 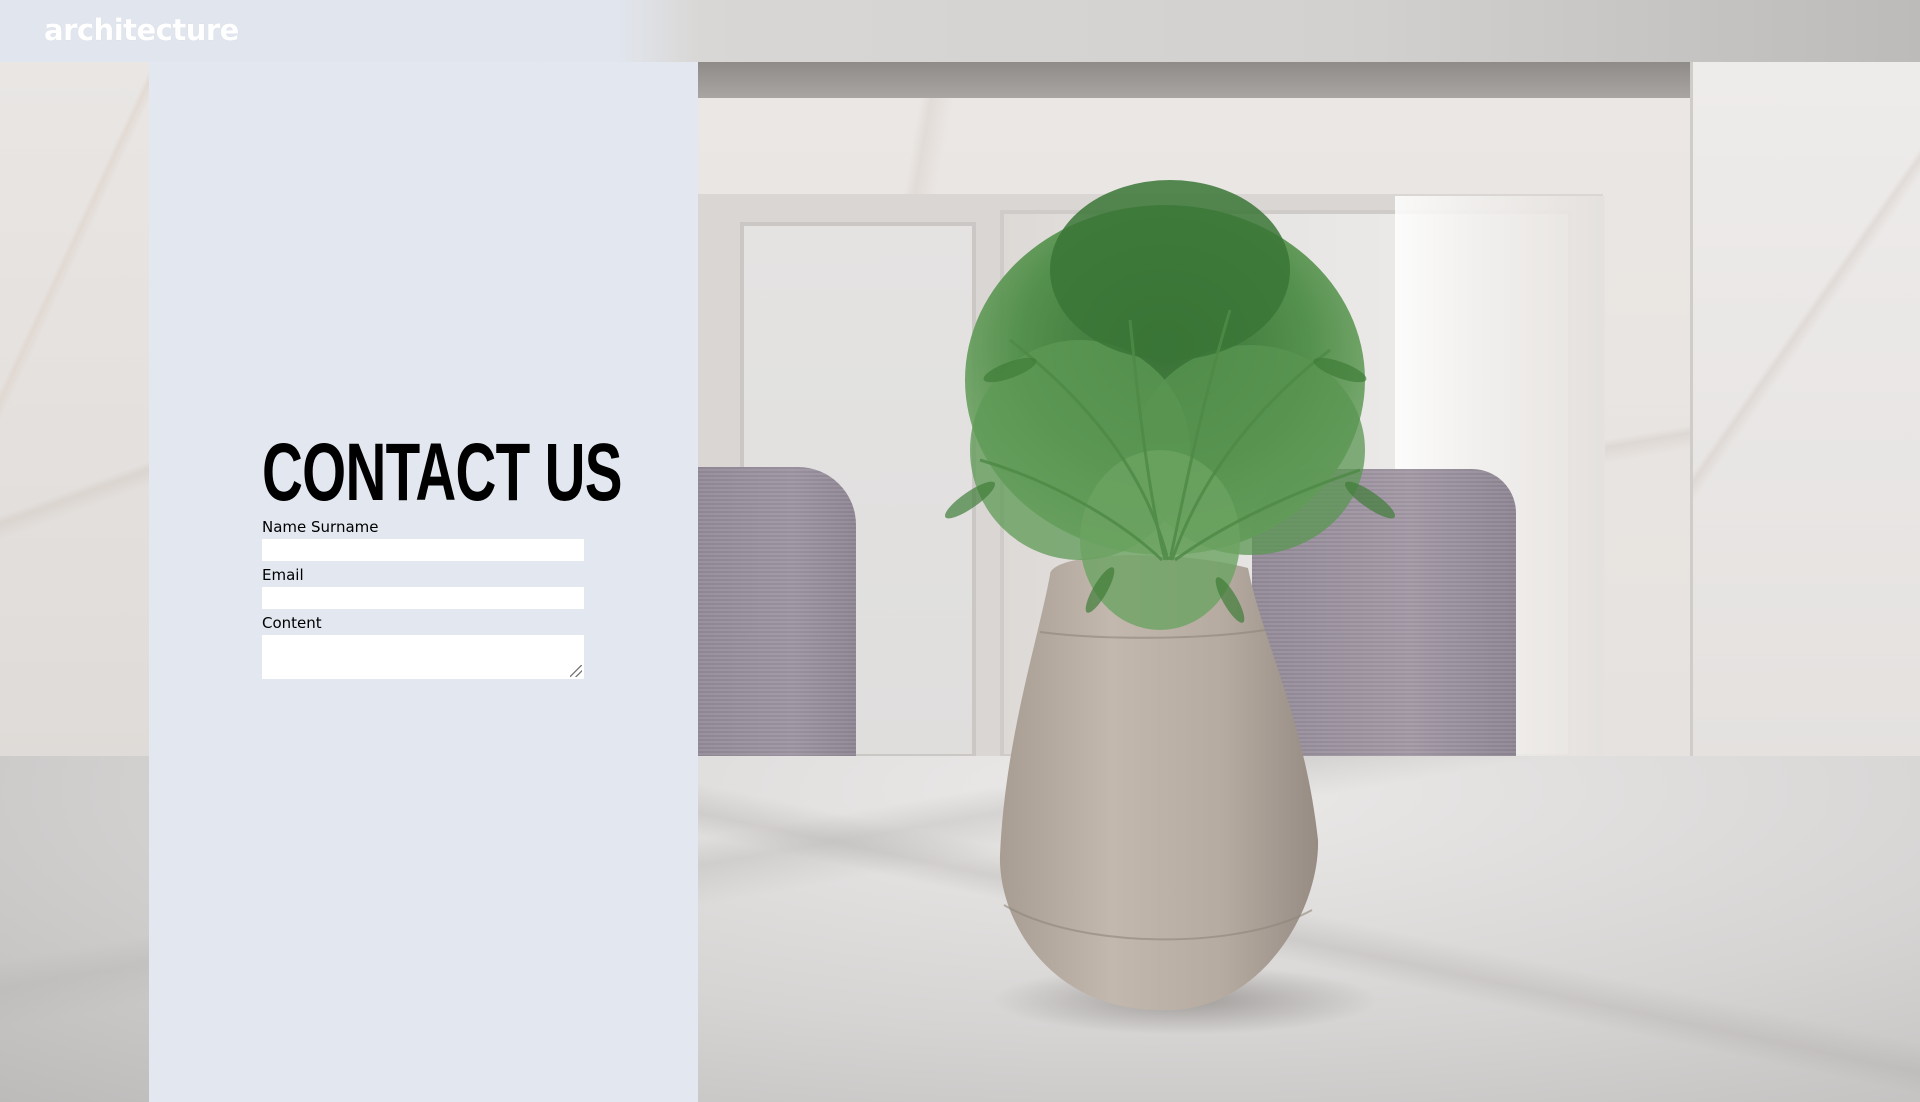 I want to click on content-label: Content, so click(x=292, y=623).